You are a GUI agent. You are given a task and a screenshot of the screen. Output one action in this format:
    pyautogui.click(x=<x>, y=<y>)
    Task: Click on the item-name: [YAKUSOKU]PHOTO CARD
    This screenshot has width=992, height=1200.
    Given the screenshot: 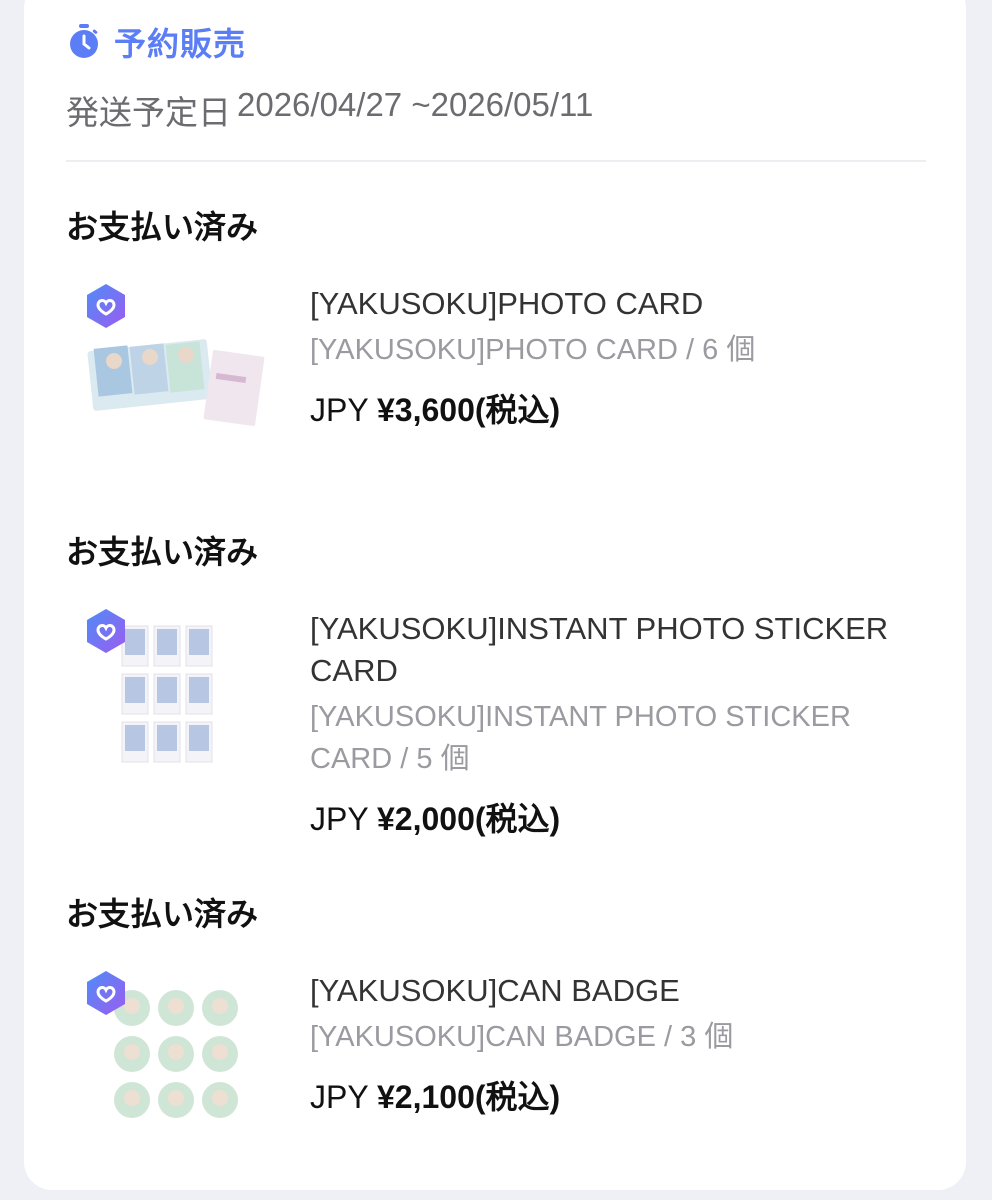 What is the action you would take?
    pyautogui.click(x=618, y=304)
    